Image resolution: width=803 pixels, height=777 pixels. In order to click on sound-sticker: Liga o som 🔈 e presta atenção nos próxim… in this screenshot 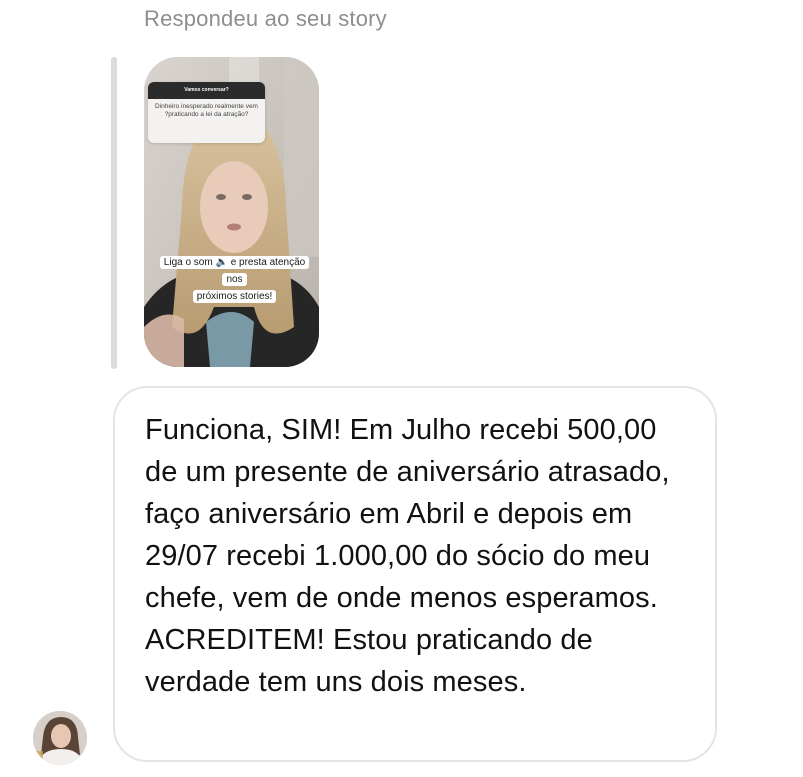, I will do `click(234, 279)`.